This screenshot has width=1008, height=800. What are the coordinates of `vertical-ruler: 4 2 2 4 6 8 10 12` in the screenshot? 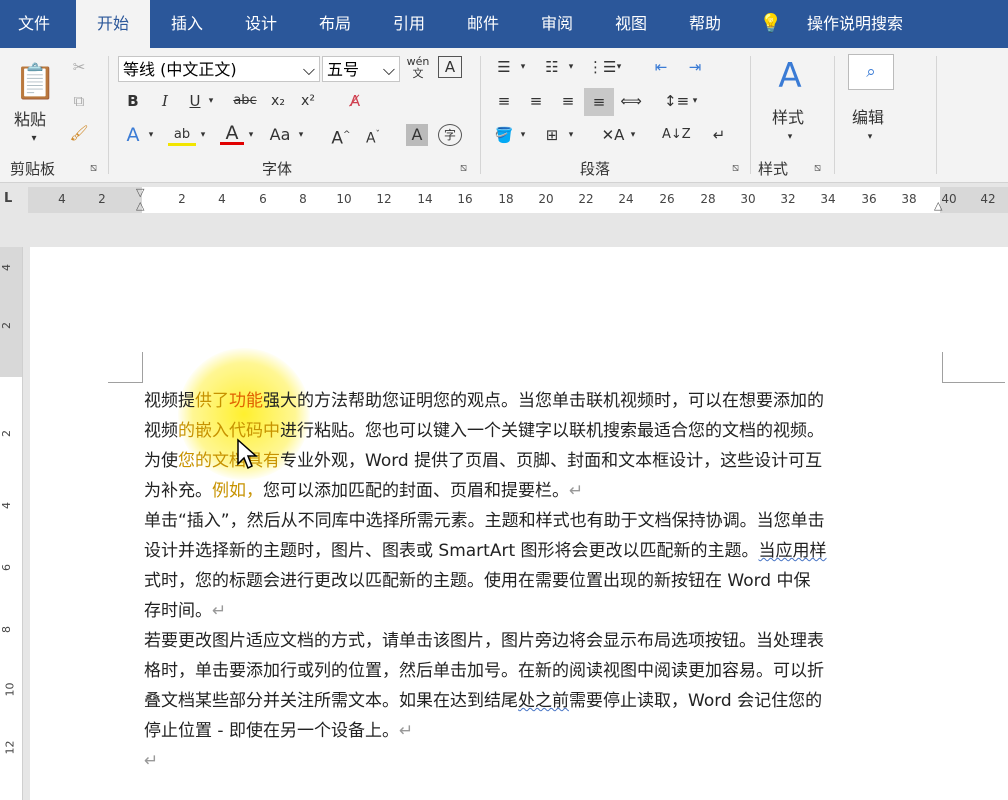 It's located at (11, 523).